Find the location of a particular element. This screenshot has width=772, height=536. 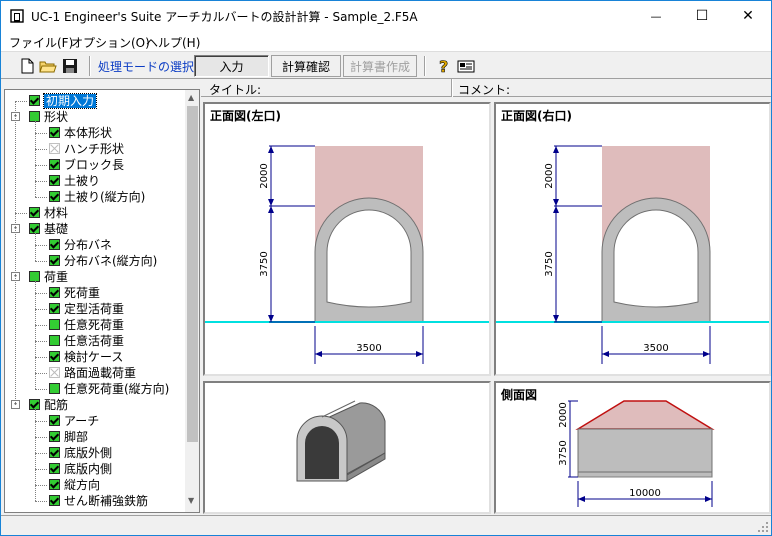

side-view-panel: 側面図 2000 3750 10000 is located at coordinates (632, 447).